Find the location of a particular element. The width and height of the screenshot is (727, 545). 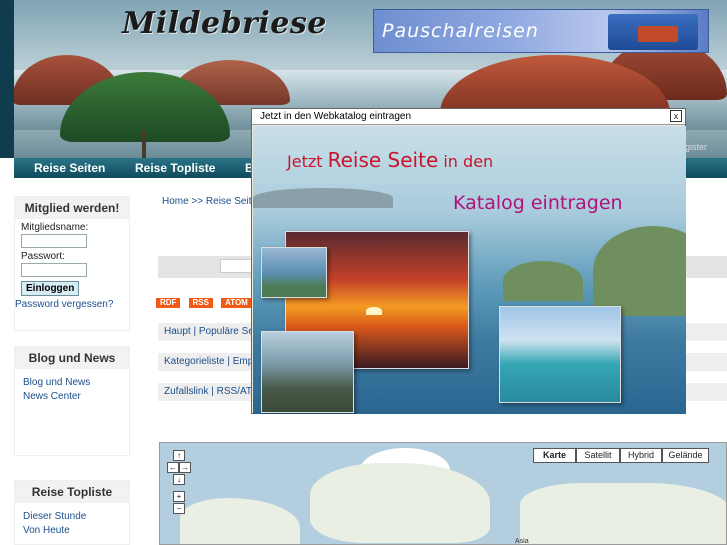

popup-island is located at coordinates (543, 281).